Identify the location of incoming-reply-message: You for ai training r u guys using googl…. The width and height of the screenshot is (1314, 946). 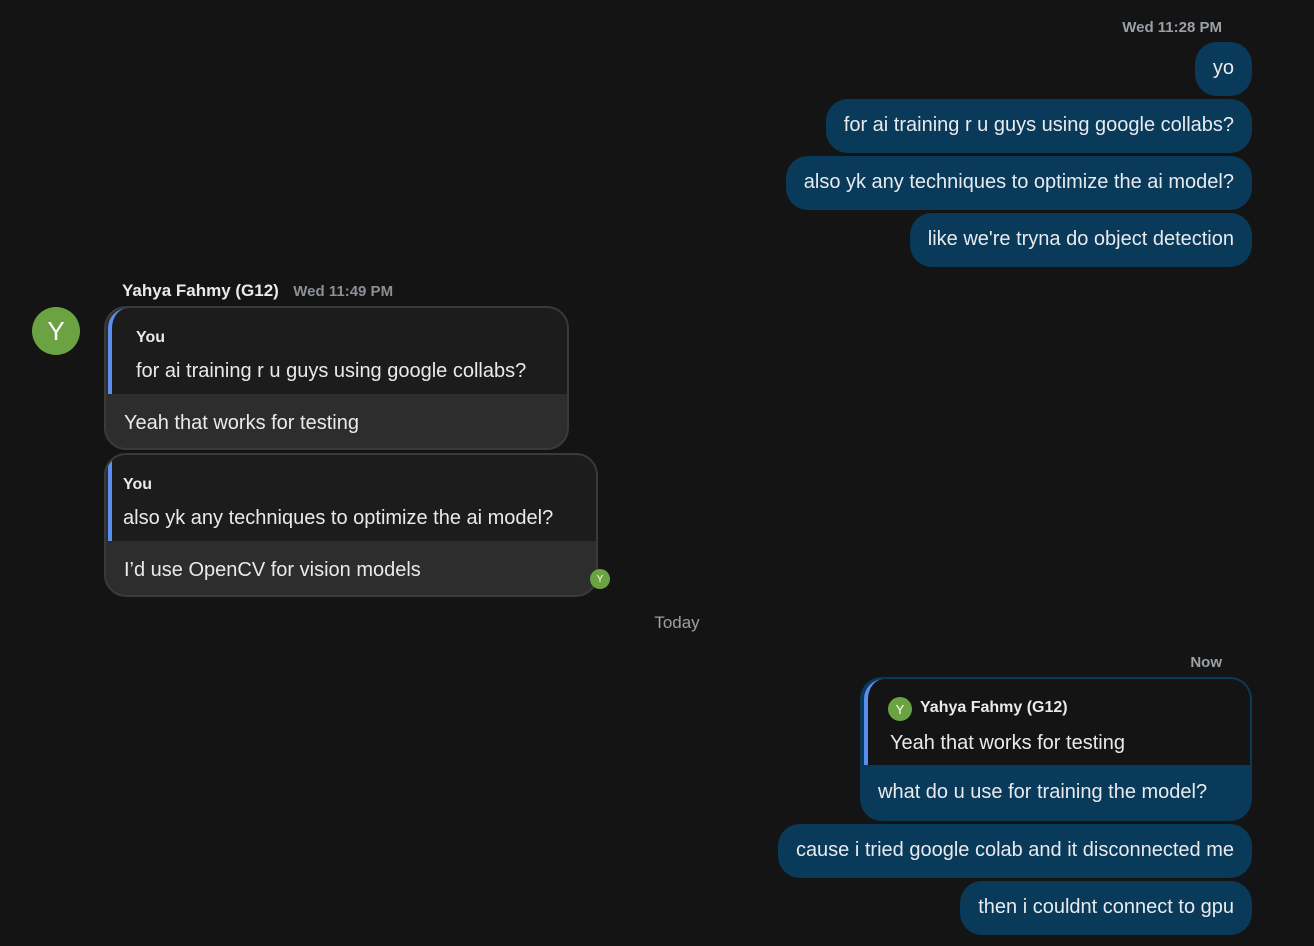
(336, 378).